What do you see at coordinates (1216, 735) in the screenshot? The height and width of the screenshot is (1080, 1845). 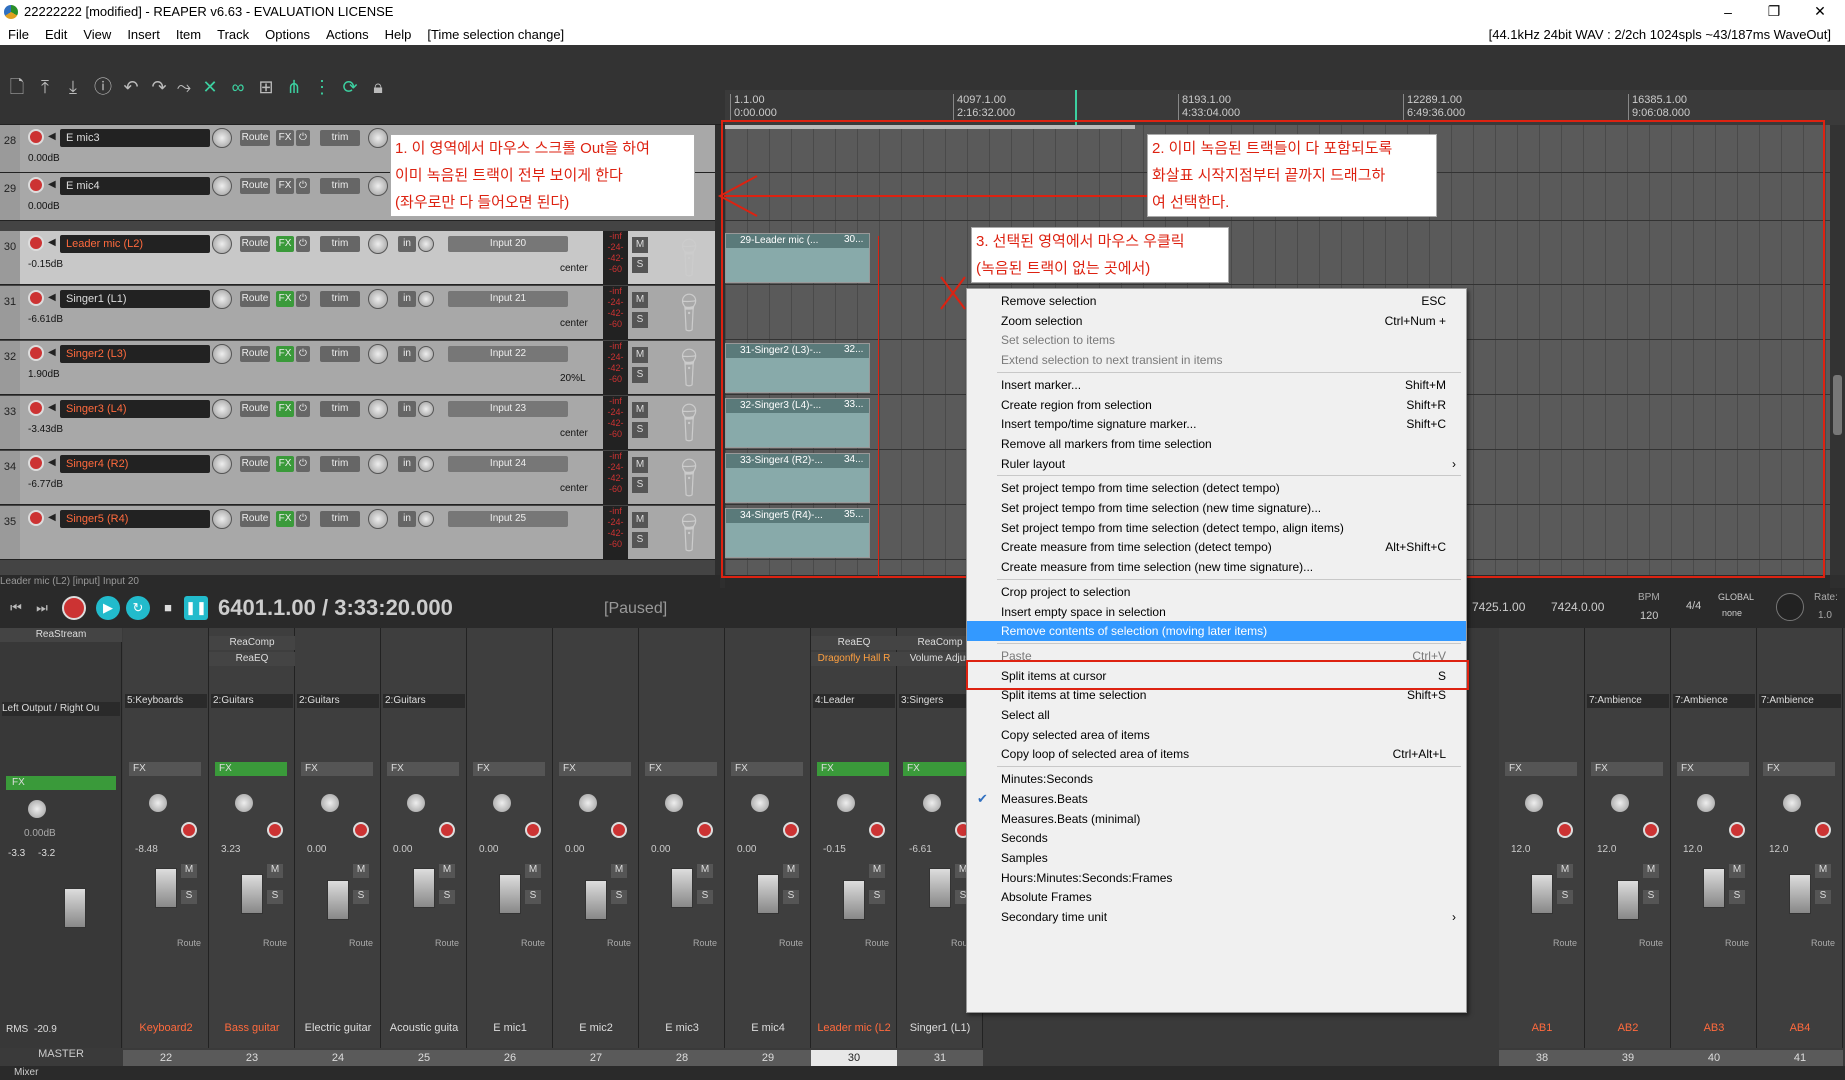 I see `menu-item-copy-selected-area-of-items: Copy selected area of items` at bounding box center [1216, 735].